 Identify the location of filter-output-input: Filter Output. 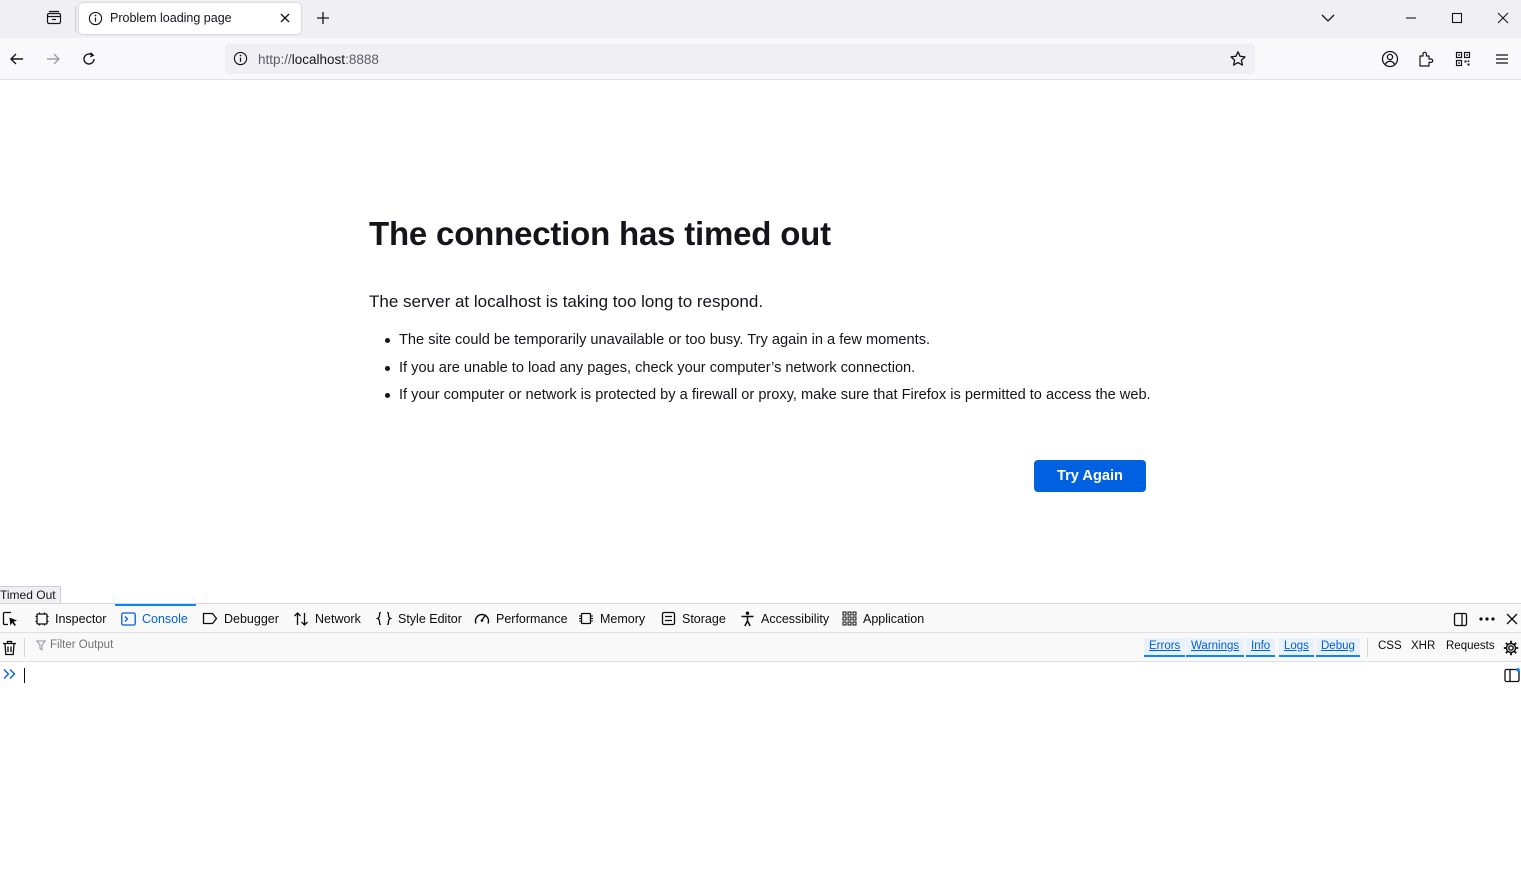
(74, 645).